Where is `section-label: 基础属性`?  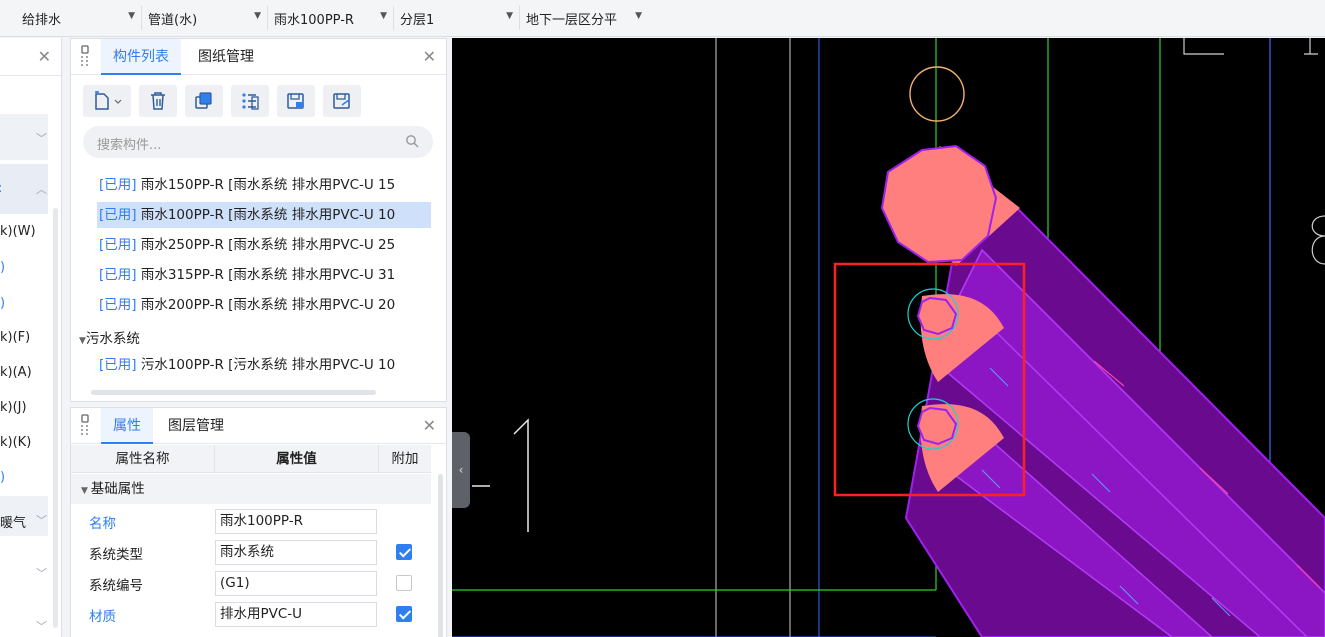 section-label: 基础属性 is located at coordinates (117, 489).